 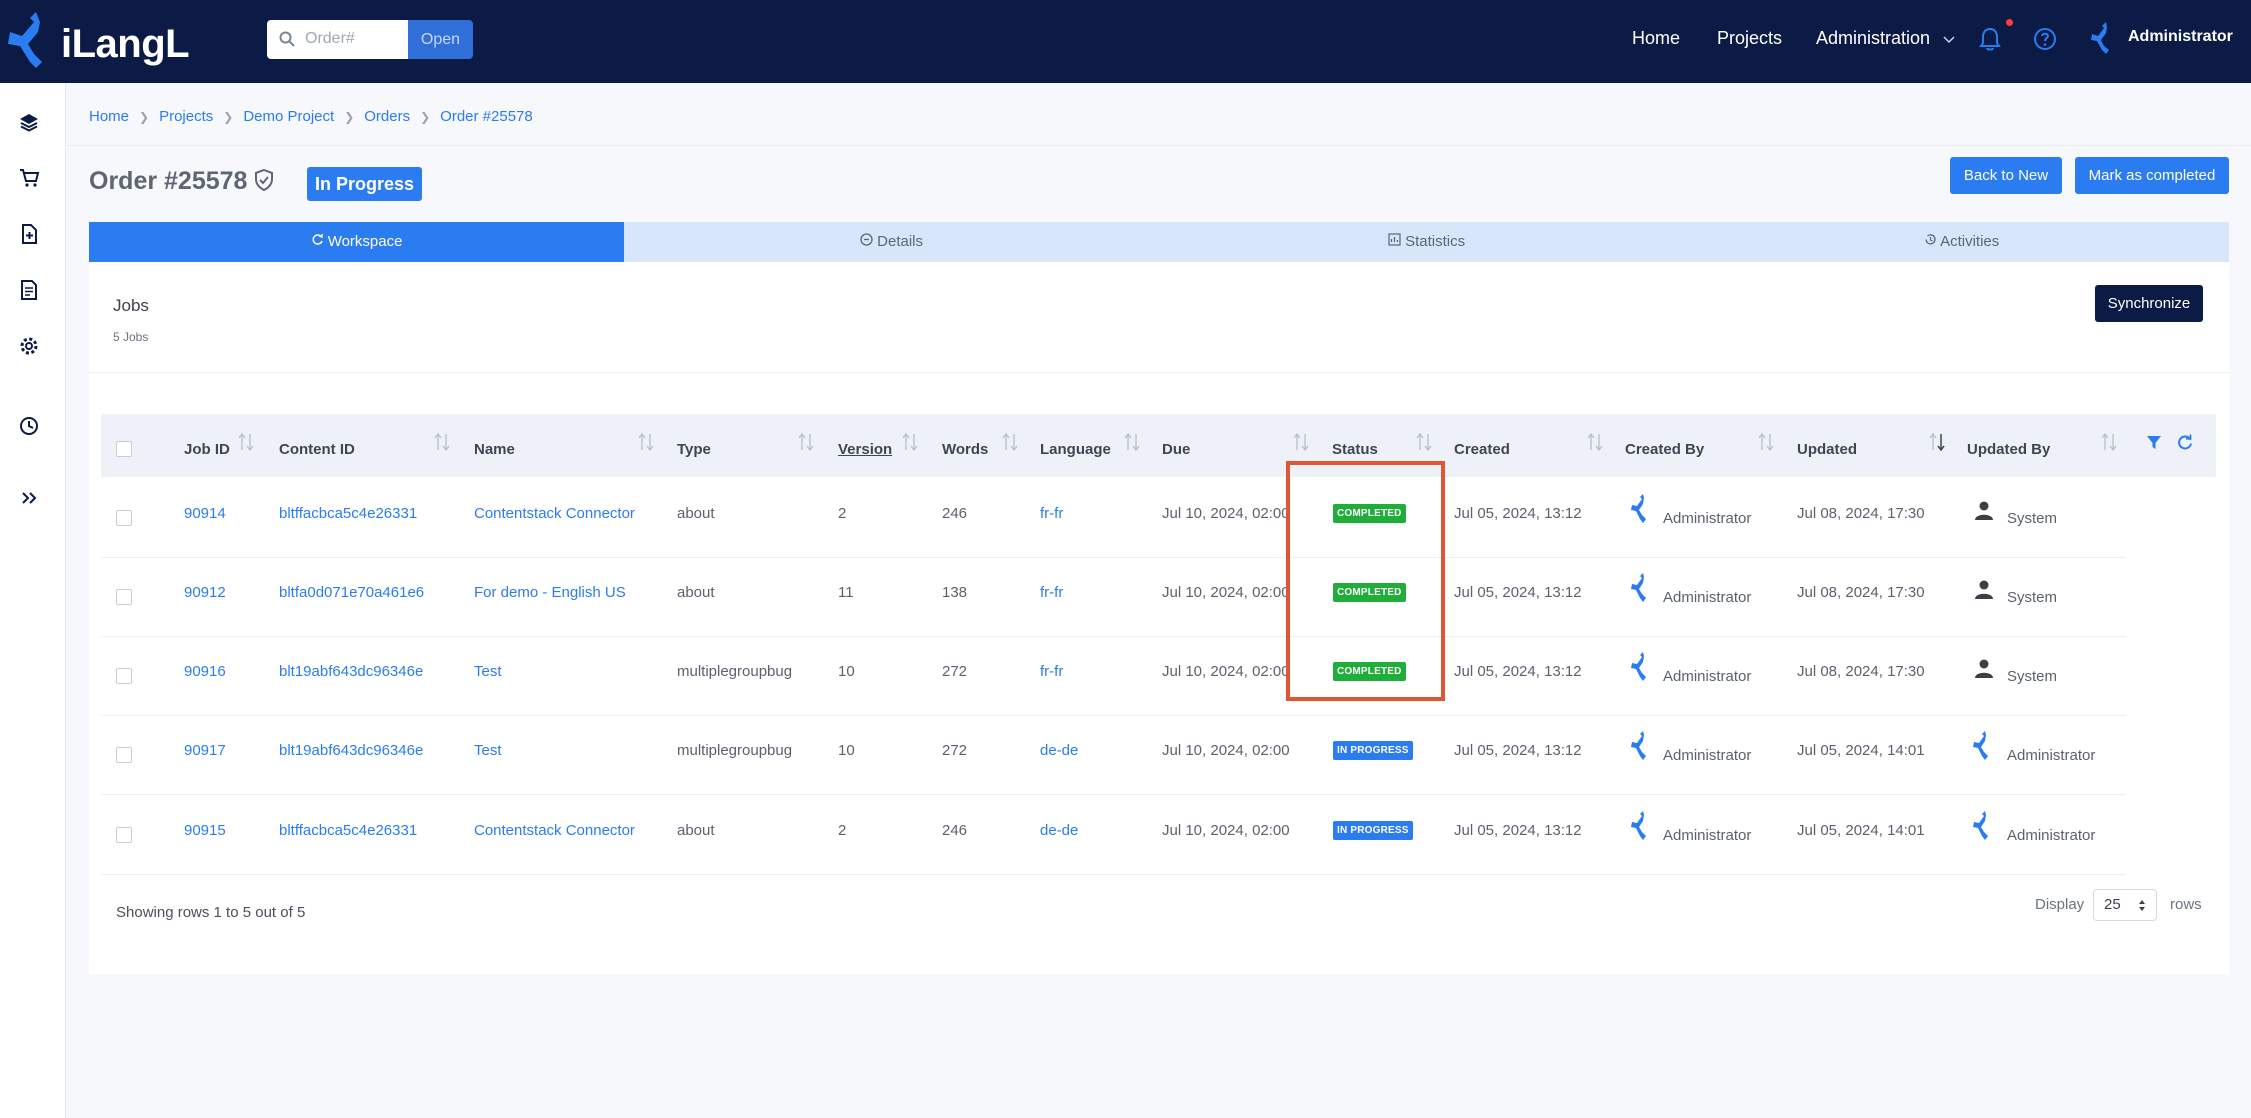 I want to click on col-job-id: Job ID, so click(x=207, y=449).